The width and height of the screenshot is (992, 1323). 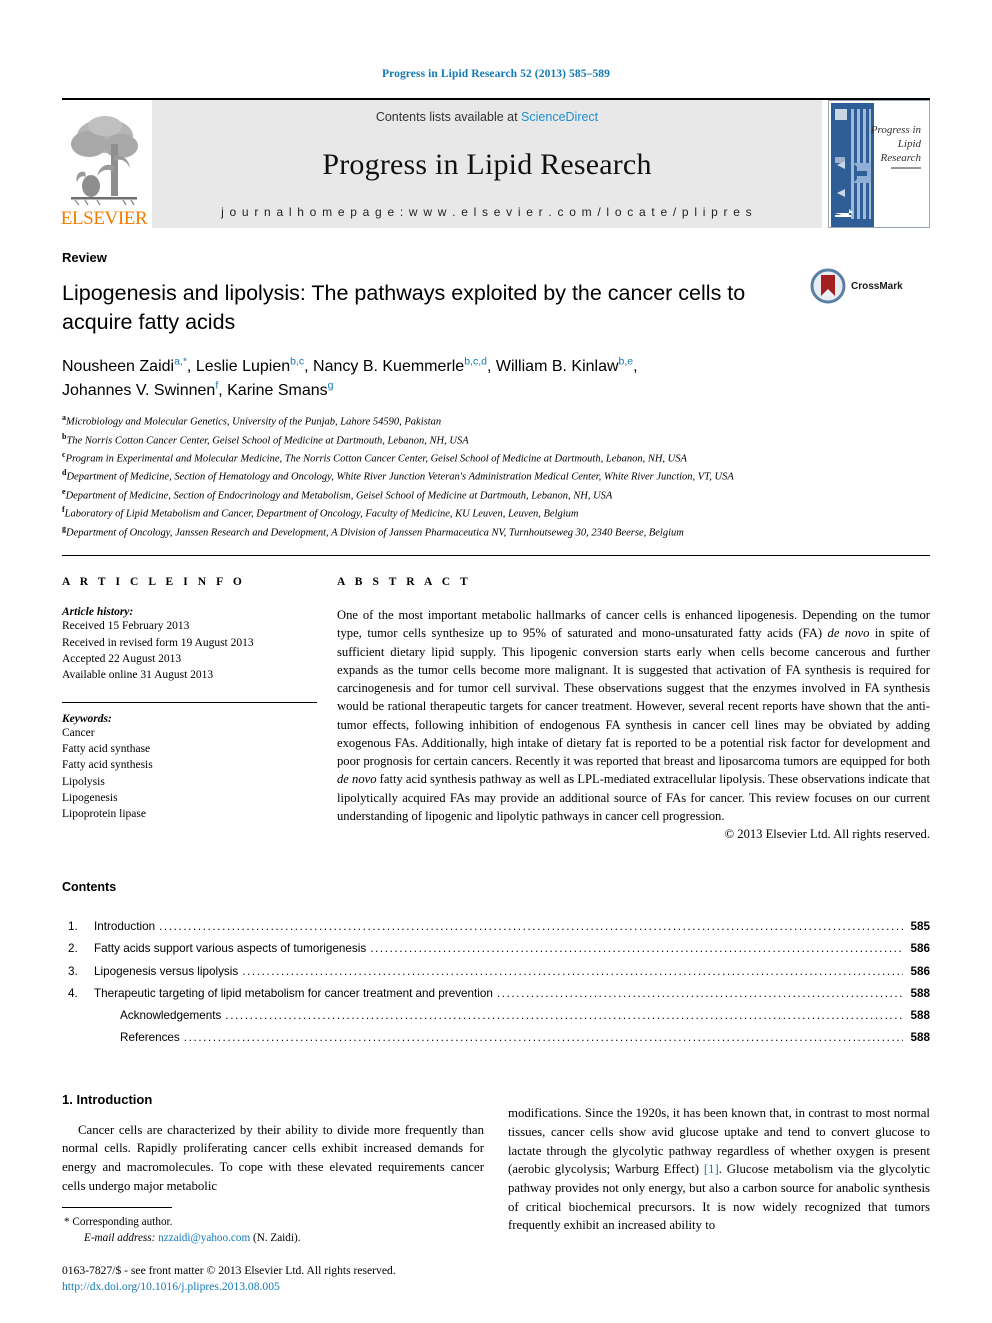 I want to click on svg-text: Lipid, so click(x=909, y=144).